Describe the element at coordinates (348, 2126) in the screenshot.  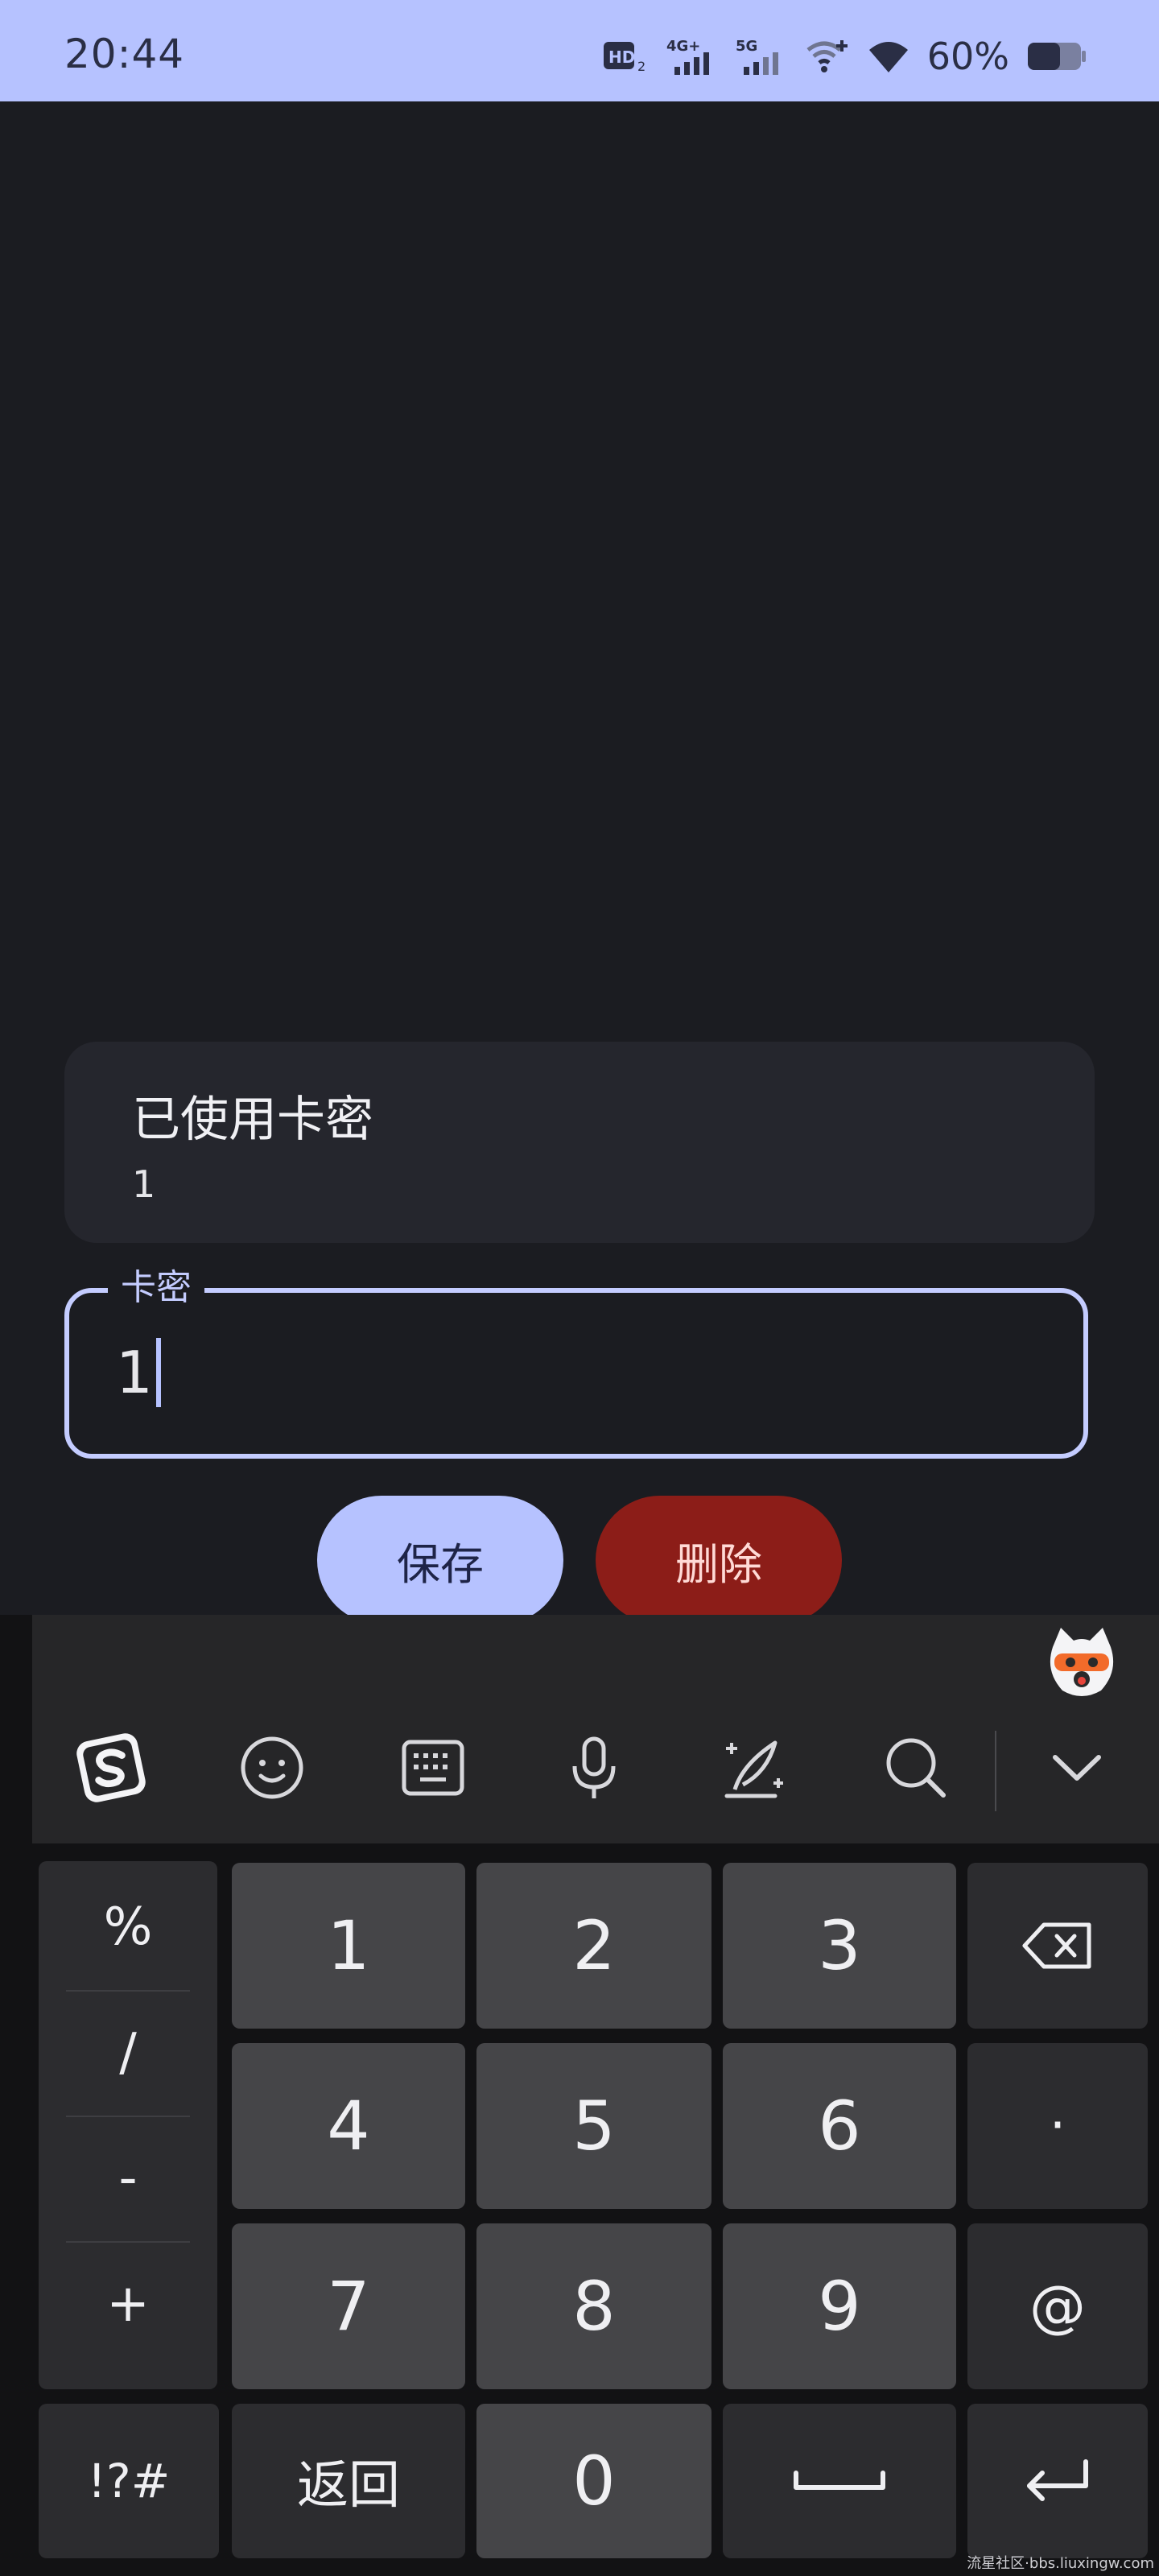
I see `key-4: 4` at that location.